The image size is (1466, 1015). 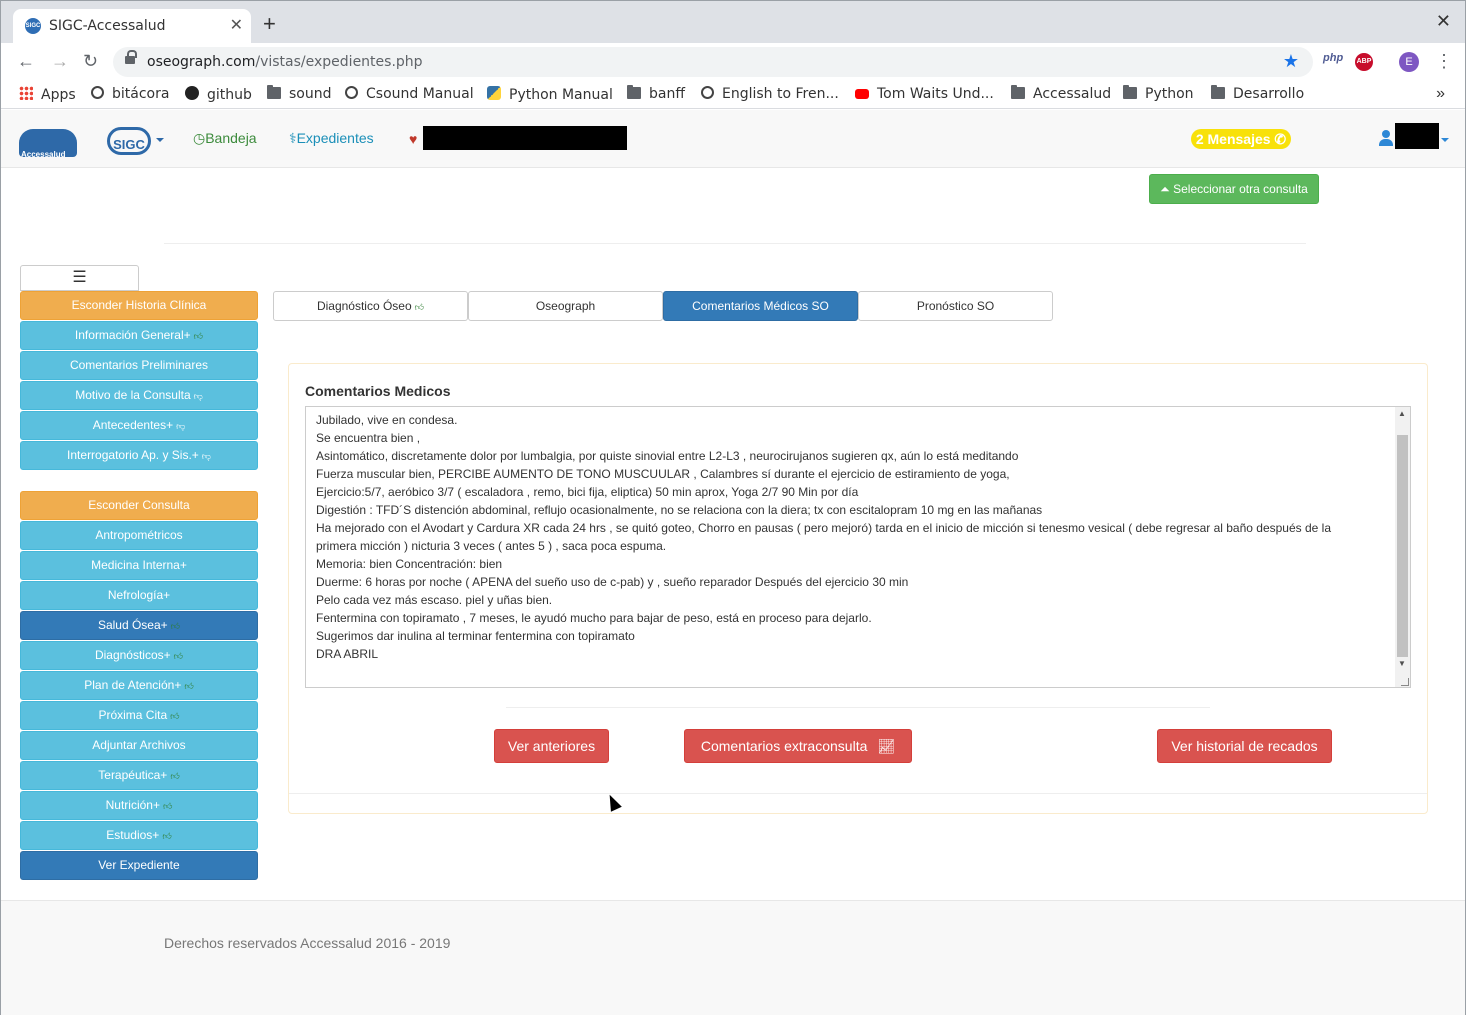 I want to click on comment-line: DRA ABRIL, so click(x=347, y=654).